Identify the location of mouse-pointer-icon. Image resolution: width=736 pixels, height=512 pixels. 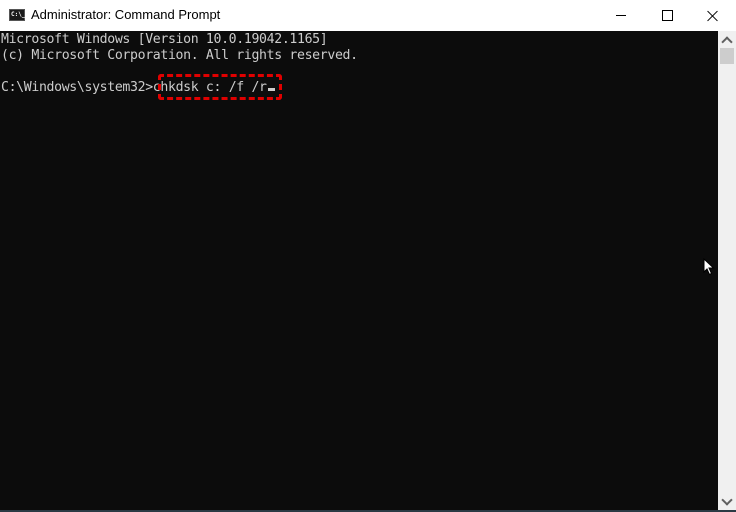
(709, 267).